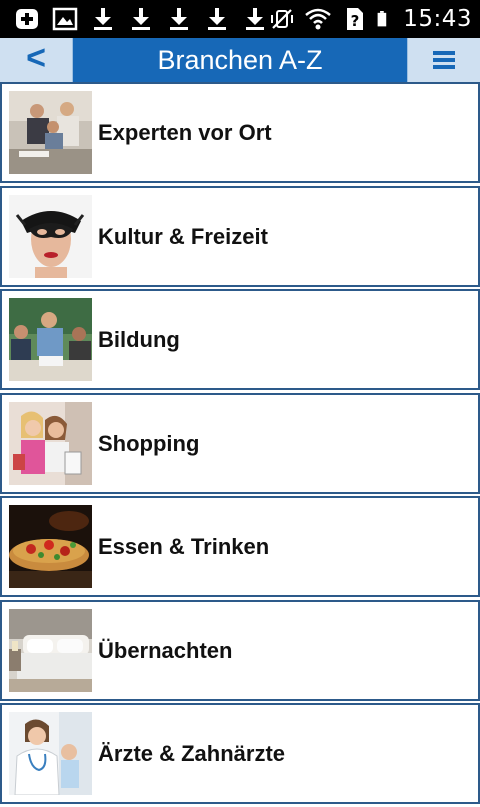  What do you see at coordinates (192, 753) in the screenshot?
I see `category-label: Ärzte & Zahnärzte` at bounding box center [192, 753].